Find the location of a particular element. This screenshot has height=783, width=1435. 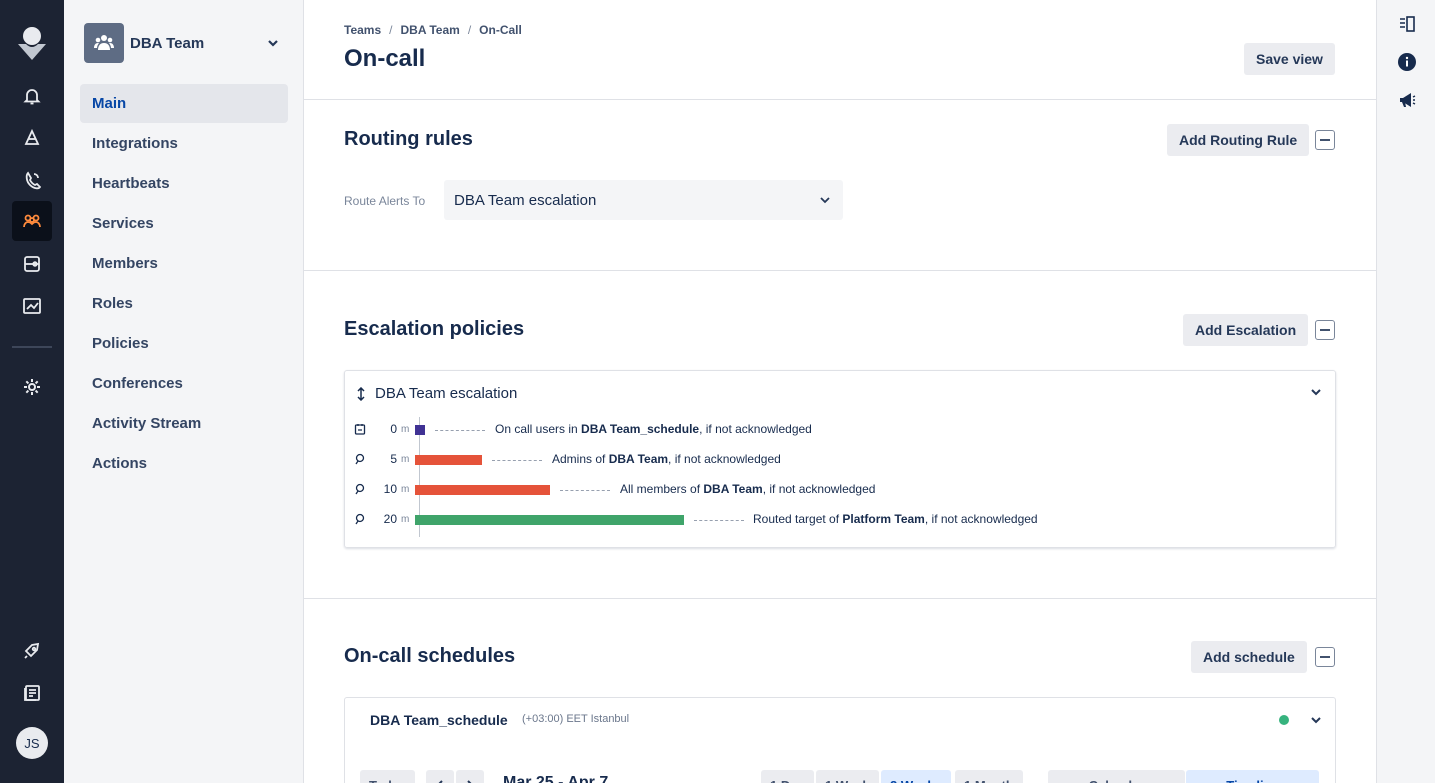

bell-icon is located at coordinates (32, 97).